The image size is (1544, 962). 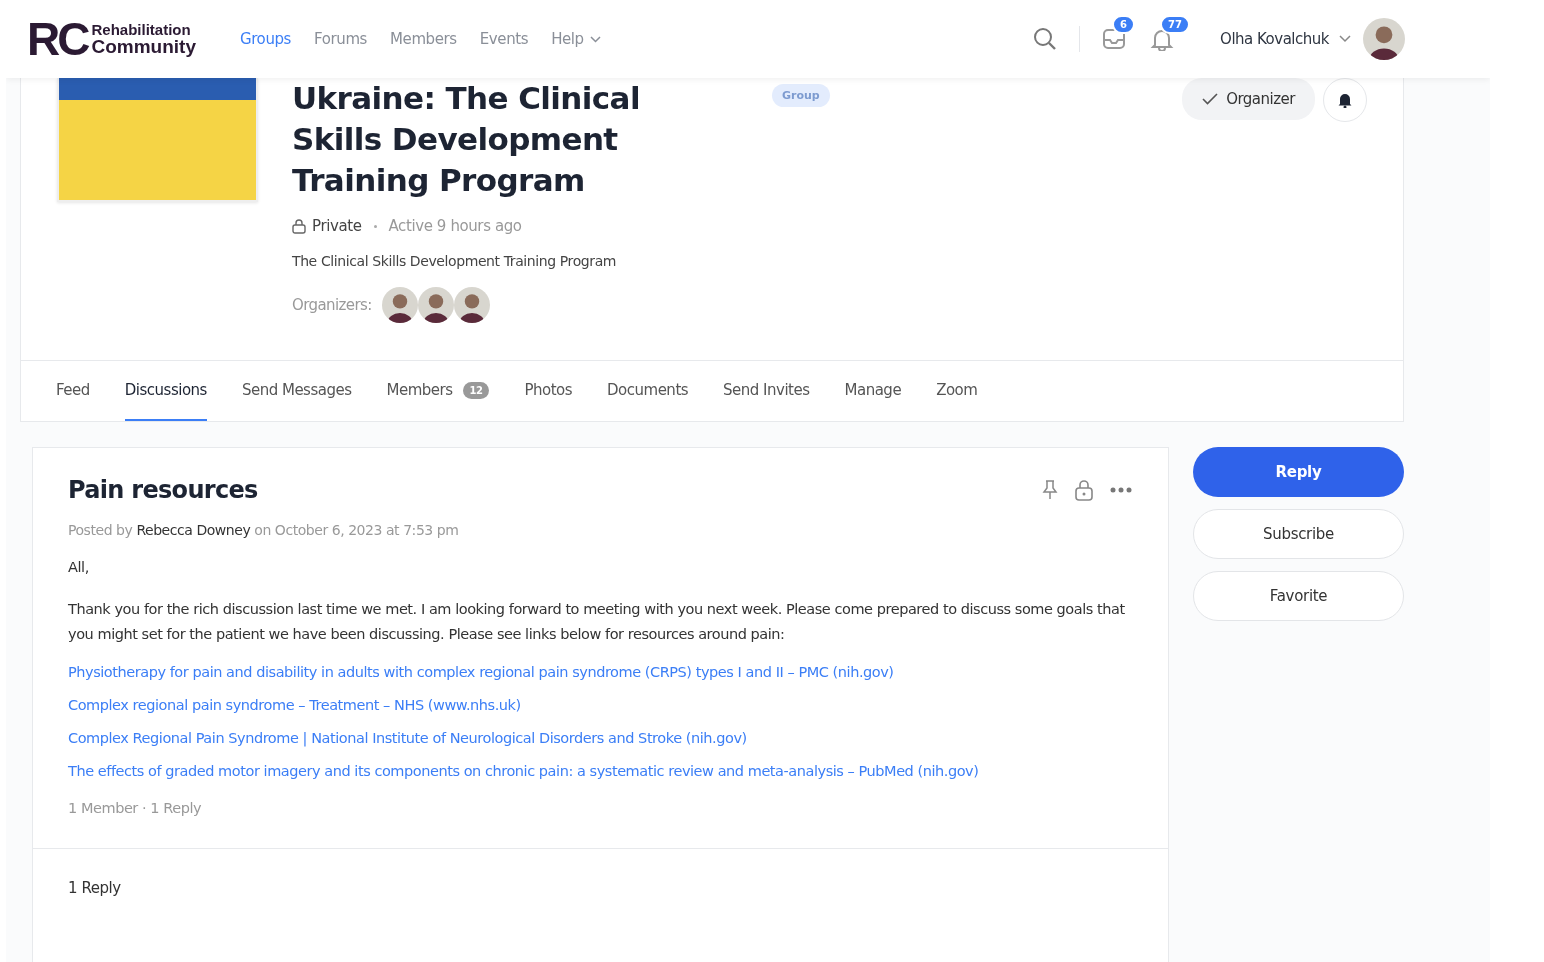 I want to click on inbox-icon, so click(x=1114, y=39).